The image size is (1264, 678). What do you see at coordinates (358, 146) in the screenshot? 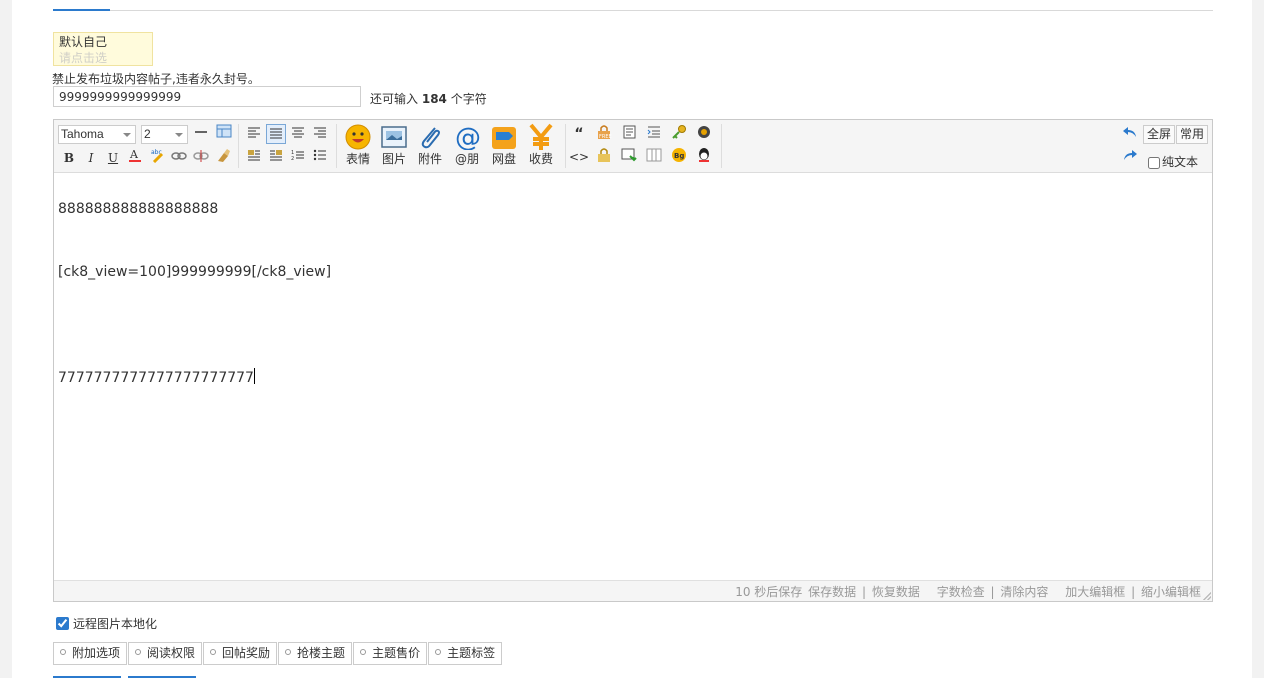
I see `emoticon-button: 表情` at bounding box center [358, 146].